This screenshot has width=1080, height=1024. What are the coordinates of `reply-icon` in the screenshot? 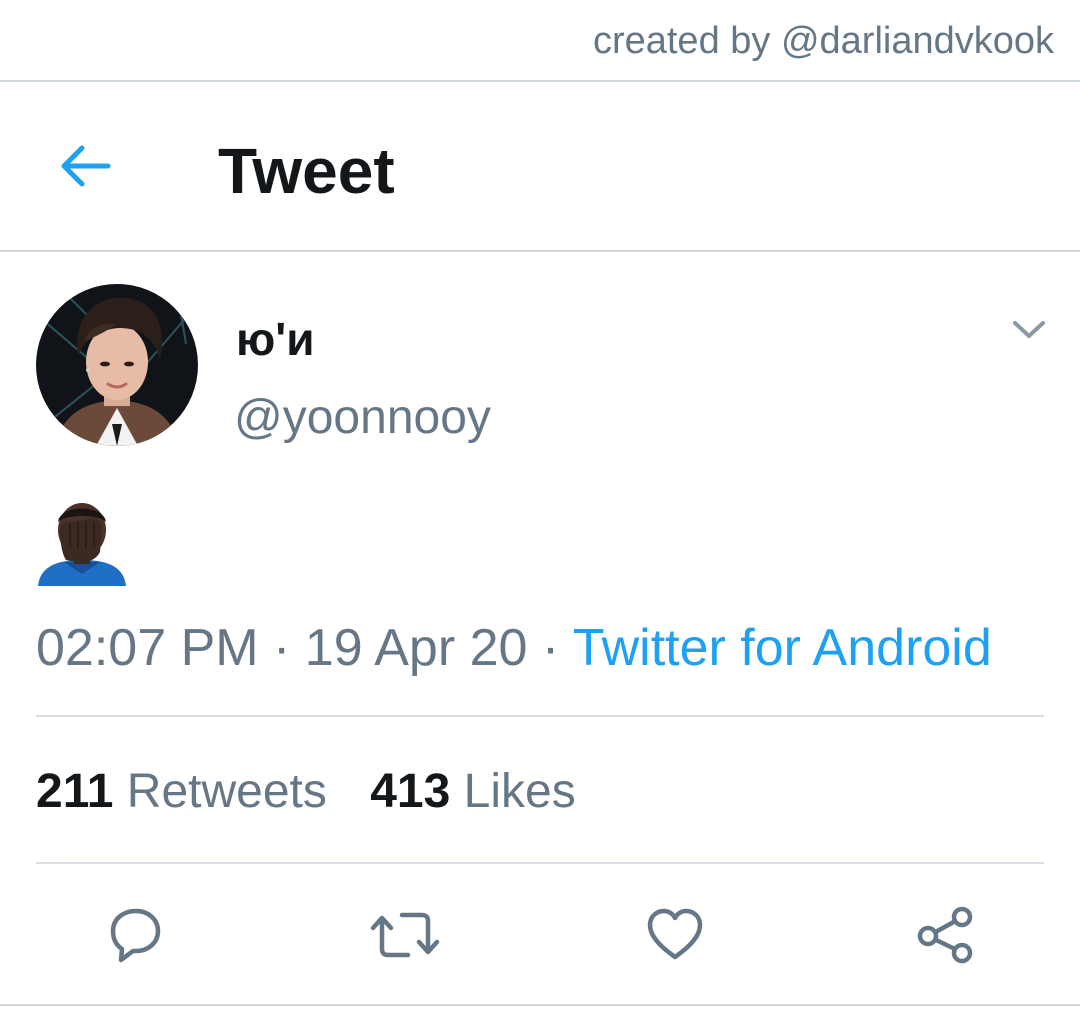 It's located at (135, 935).